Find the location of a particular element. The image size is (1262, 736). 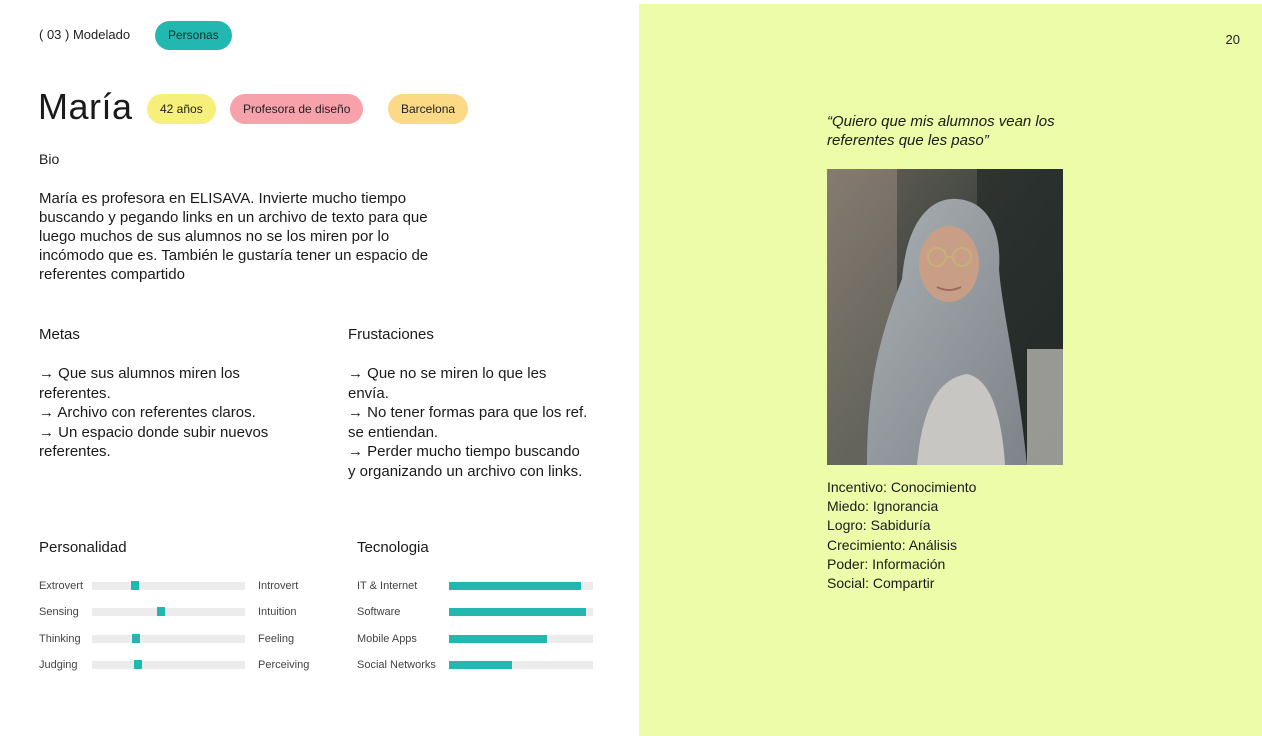

frustration-item: → Que no se miren lo que les envía. is located at coordinates (447, 383).